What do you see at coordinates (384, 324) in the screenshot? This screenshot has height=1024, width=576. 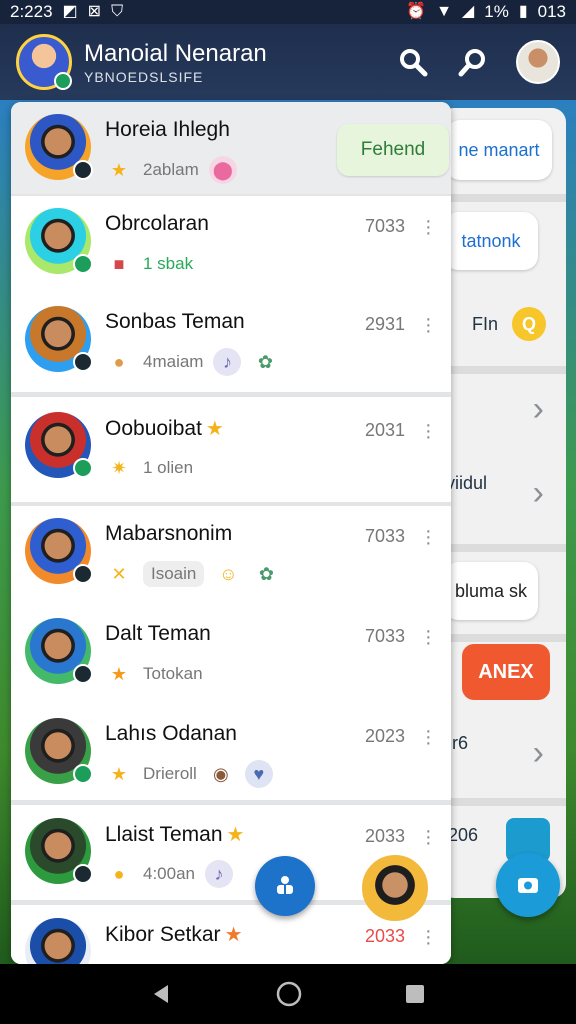 I see `message-time: 2931` at bounding box center [384, 324].